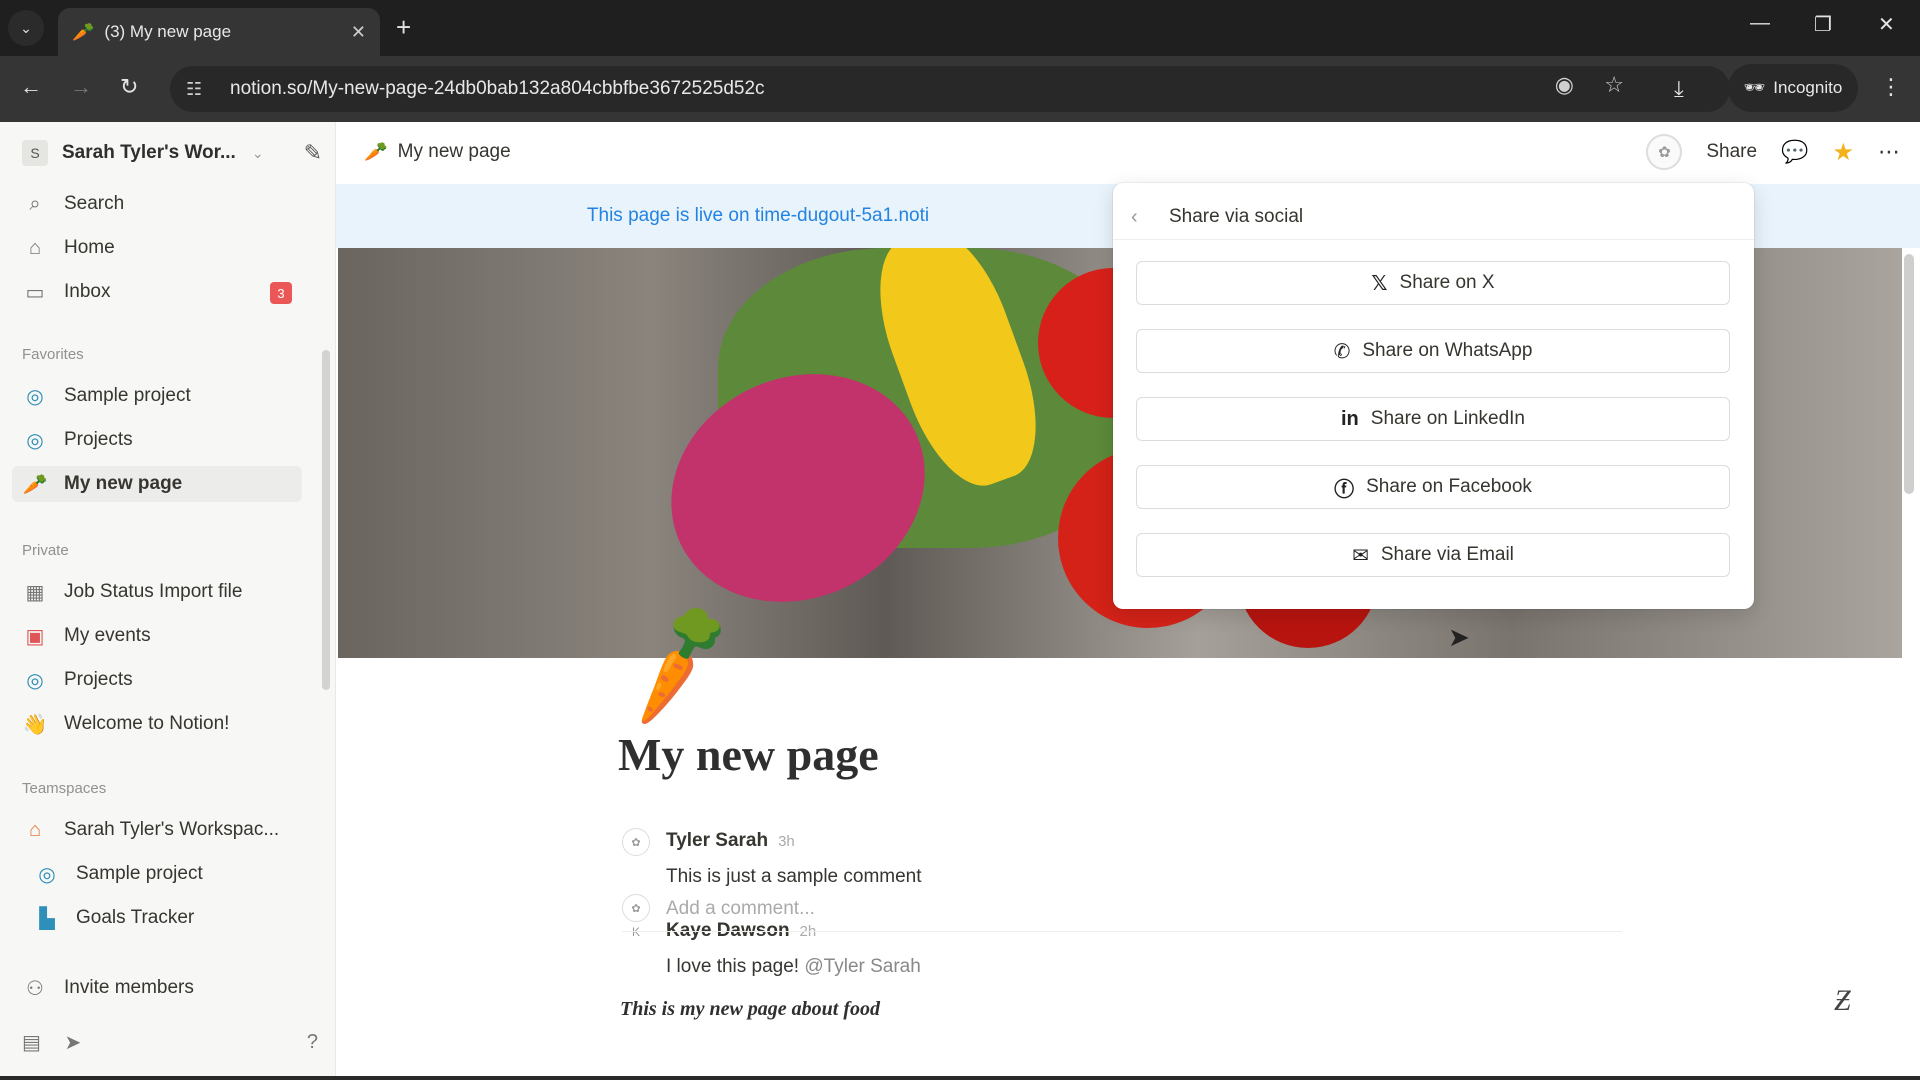 This screenshot has height=1080, width=1920. I want to click on popup-title: Share via social, so click(1236, 216).